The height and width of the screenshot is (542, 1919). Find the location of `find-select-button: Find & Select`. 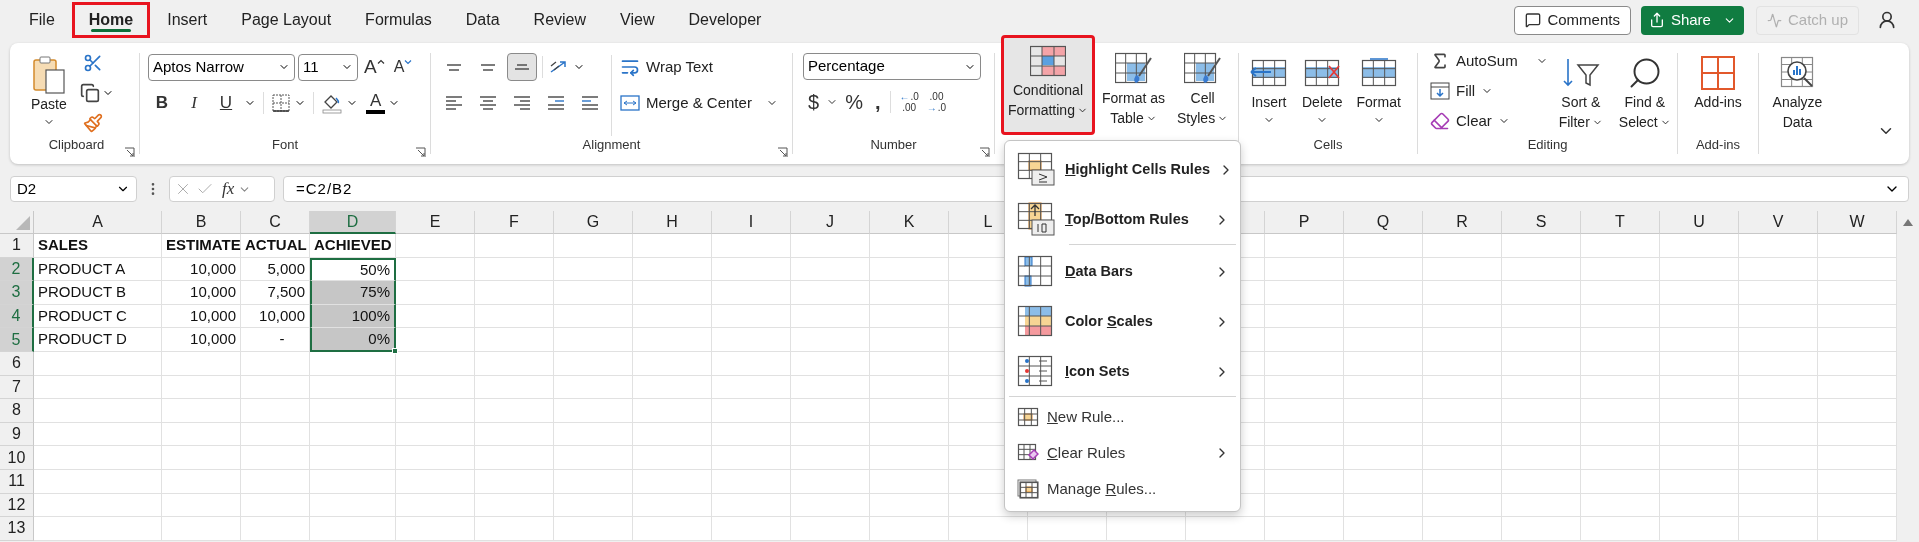

find-select-button: Find & Select is located at coordinates (1644, 92).